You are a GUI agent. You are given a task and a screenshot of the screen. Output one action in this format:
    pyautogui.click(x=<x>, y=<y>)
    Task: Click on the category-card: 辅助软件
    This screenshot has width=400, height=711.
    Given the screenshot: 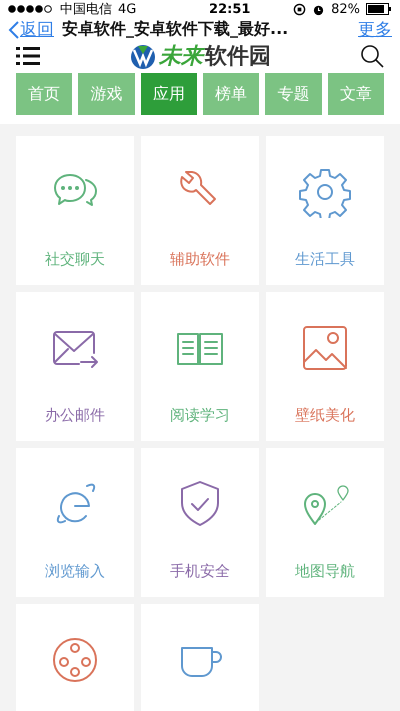 What is the action you would take?
    pyautogui.click(x=200, y=210)
    